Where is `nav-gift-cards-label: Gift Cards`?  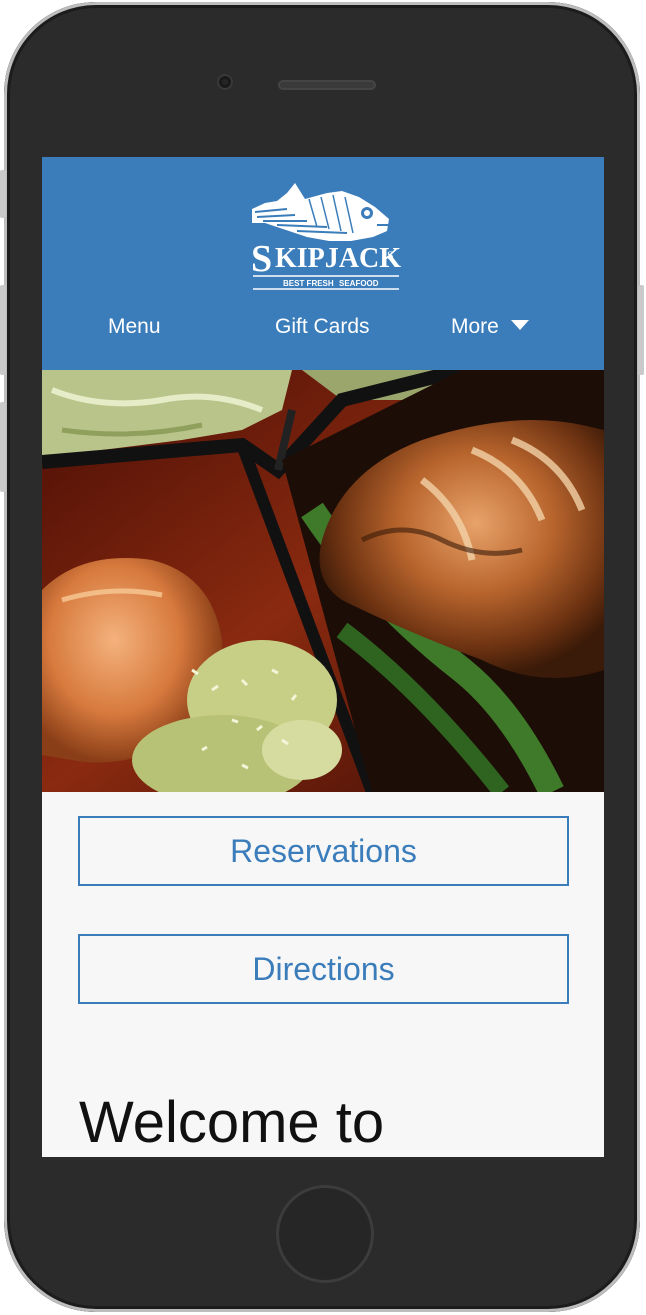
nav-gift-cards-label: Gift Cards is located at coordinates (322, 326).